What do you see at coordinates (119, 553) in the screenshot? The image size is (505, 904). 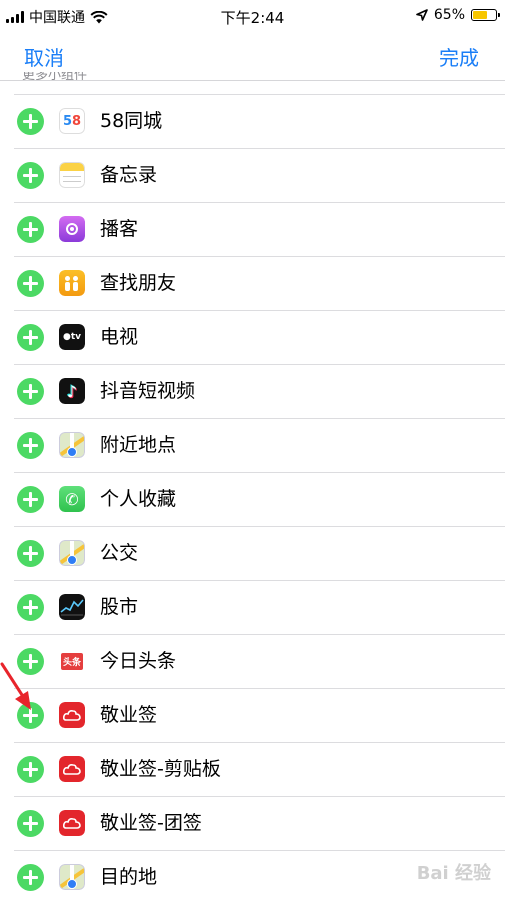 I see `widget-label: 公交` at bounding box center [119, 553].